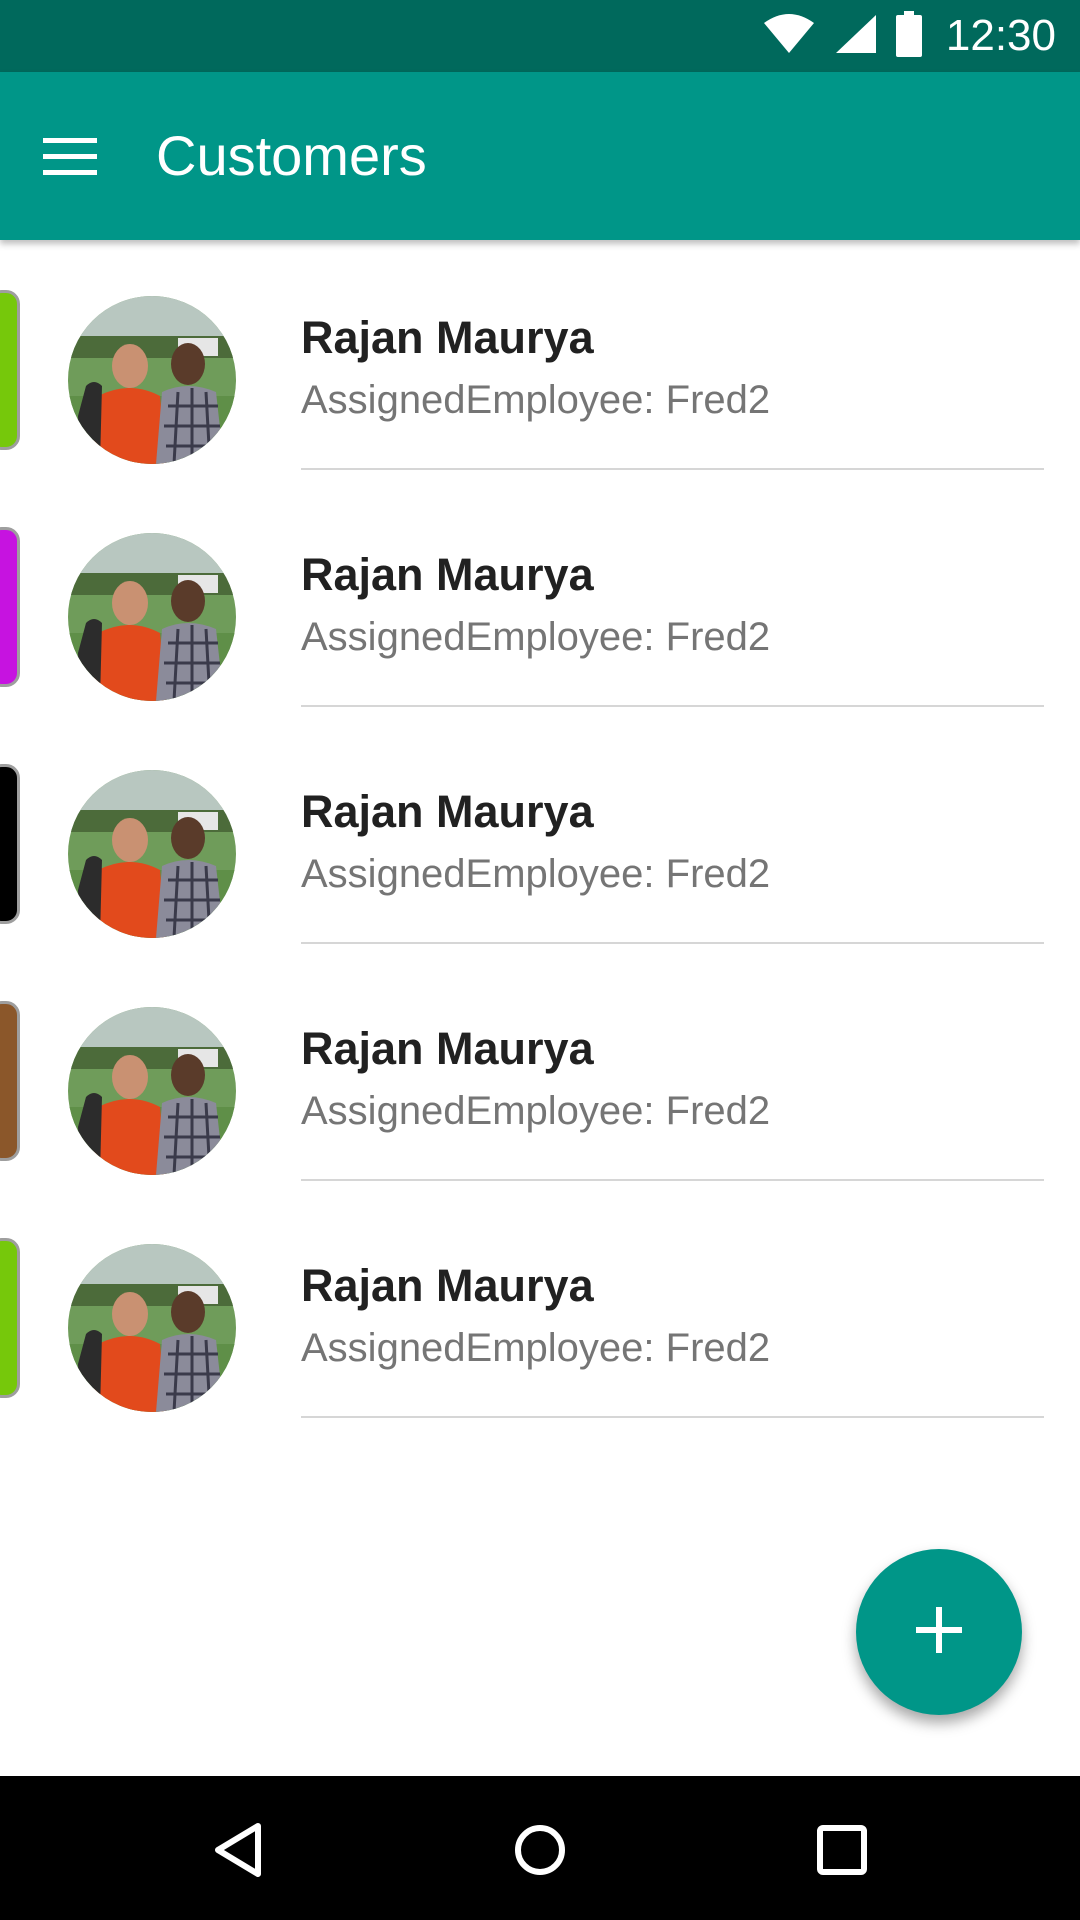 The width and height of the screenshot is (1080, 1920). I want to click on back-icon, so click(238, 1852).